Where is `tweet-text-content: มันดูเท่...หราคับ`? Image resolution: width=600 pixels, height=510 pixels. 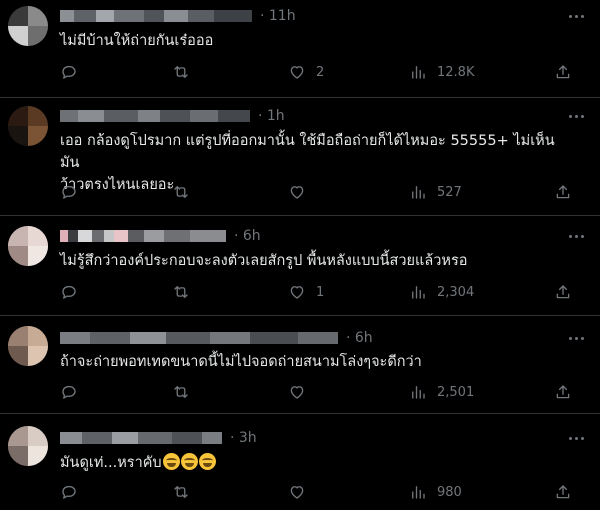
tweet-text-content: มันดูเท่...หราคับ is located at coordinates (111, 463).